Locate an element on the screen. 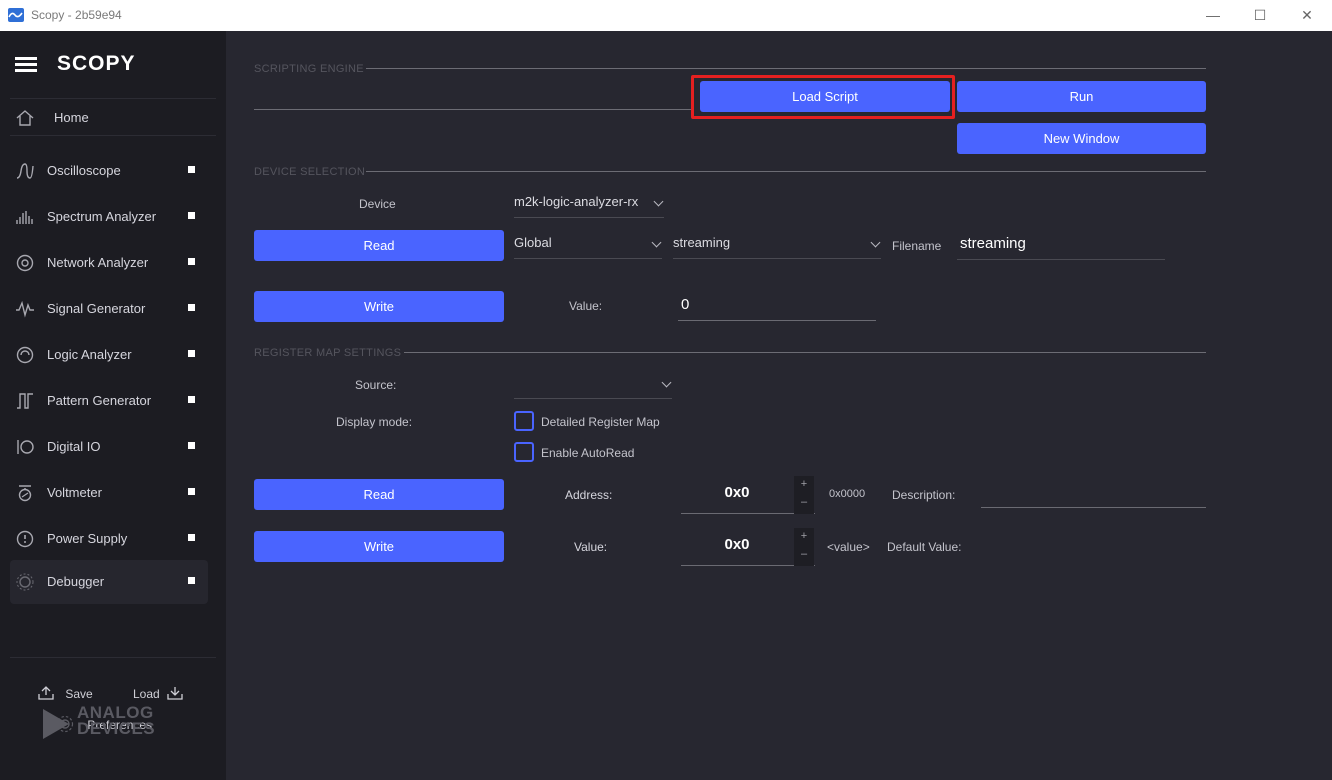  sidebar-item-debugger: Debugger is located at coordinates (109, 582).